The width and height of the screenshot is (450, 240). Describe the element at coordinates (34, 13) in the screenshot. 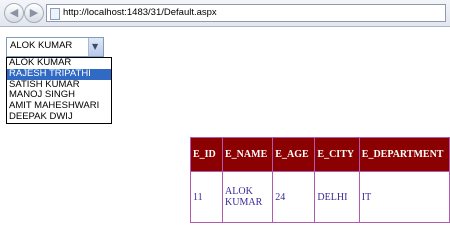

I see `forward-arrow-icon: ▶` at that location.